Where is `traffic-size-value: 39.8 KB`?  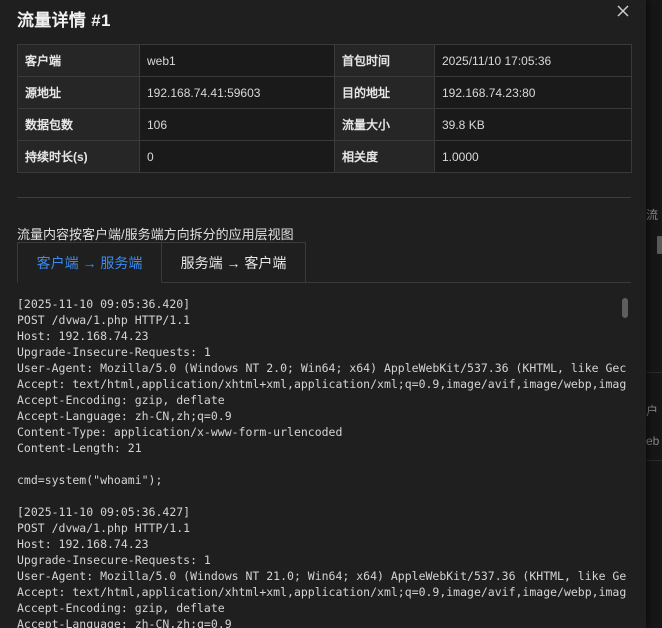
traffic-size-value: 39.8 KB is located at coordinates (533, 124).